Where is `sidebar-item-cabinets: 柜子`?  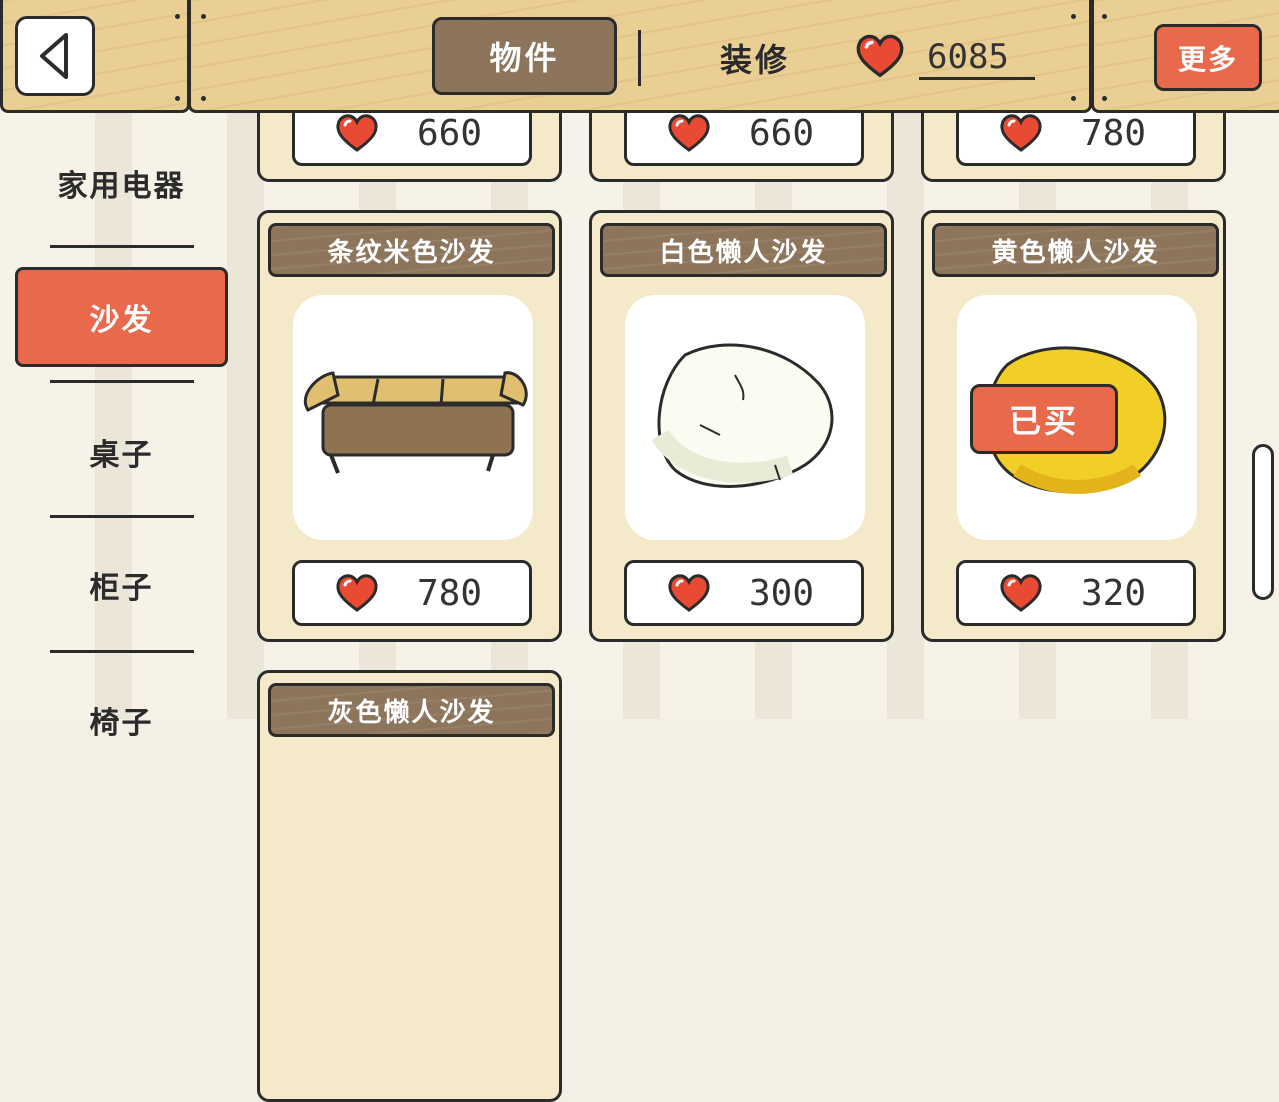
sidebar-item-cabinets: 柜子 is located at coordinates (121, 585).